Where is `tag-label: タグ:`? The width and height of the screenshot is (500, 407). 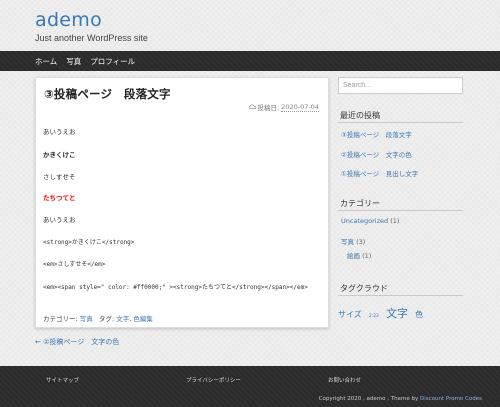
tag-label: タグ: is located at coordinates (106, 319).